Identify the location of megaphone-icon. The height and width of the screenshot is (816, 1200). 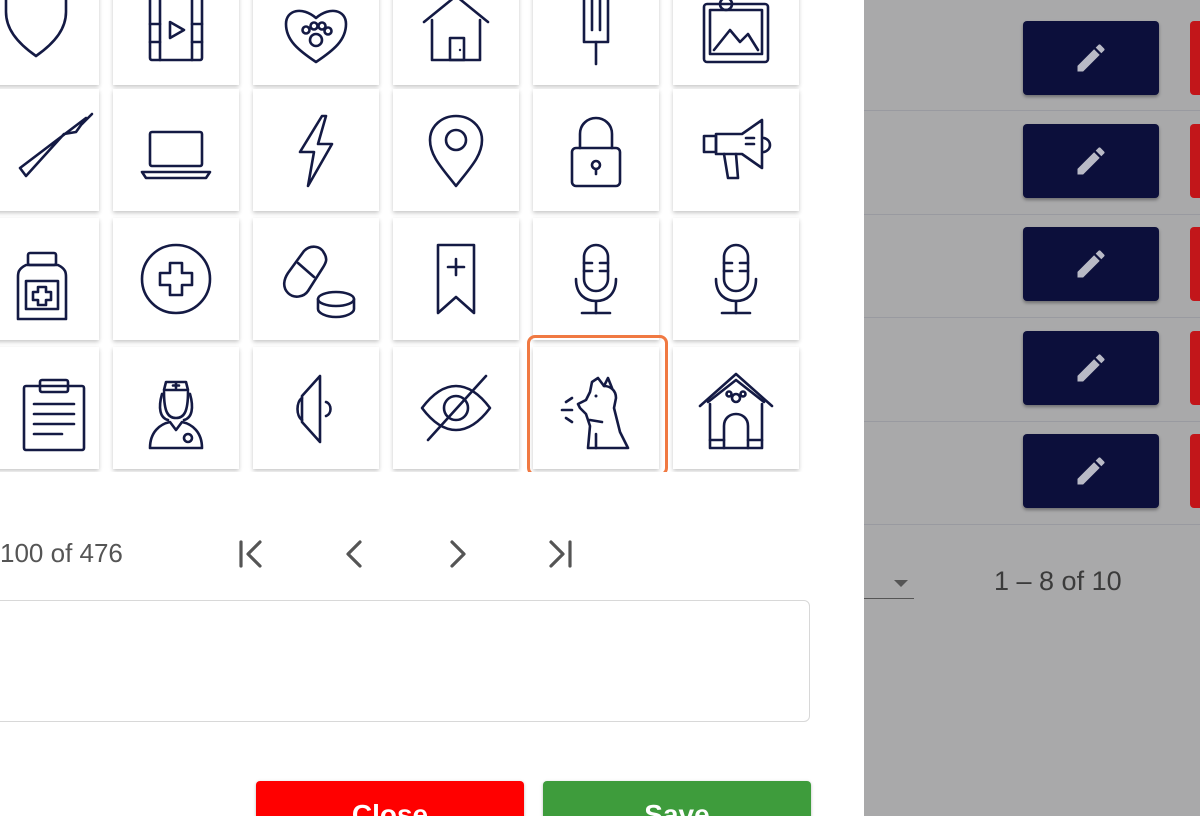
(737, 149).